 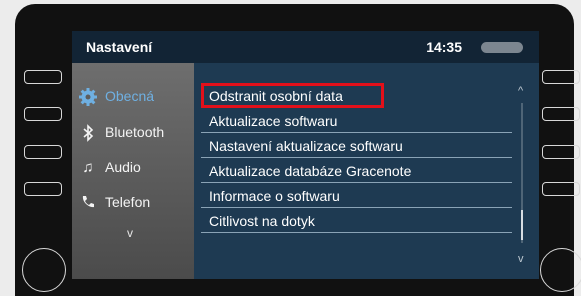 What do you see at coordinates (273, 121) in the screenshot?
I see `list-item-label: Aktualizace softwaru` at bounding box center [273, 121].